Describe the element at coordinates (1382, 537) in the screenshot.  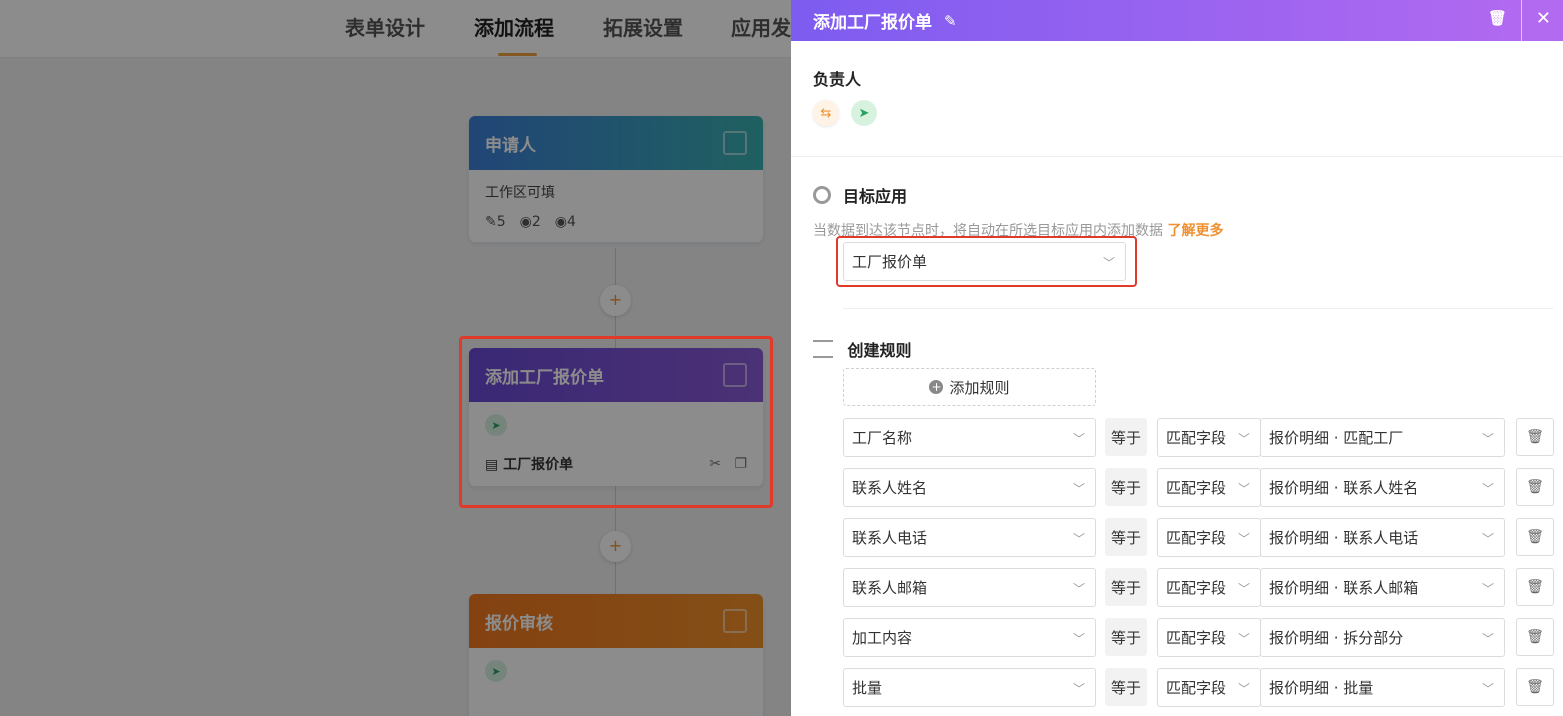
I see `rule-target-select: 报价明细 · 联系人电话 ﹀` at that location.